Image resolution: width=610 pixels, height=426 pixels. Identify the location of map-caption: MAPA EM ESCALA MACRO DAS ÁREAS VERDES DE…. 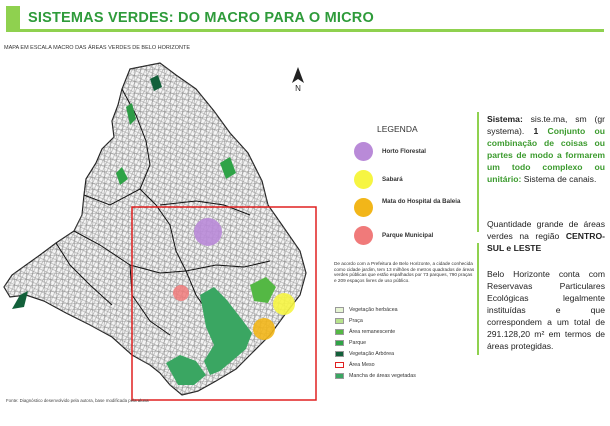
(97, 48).